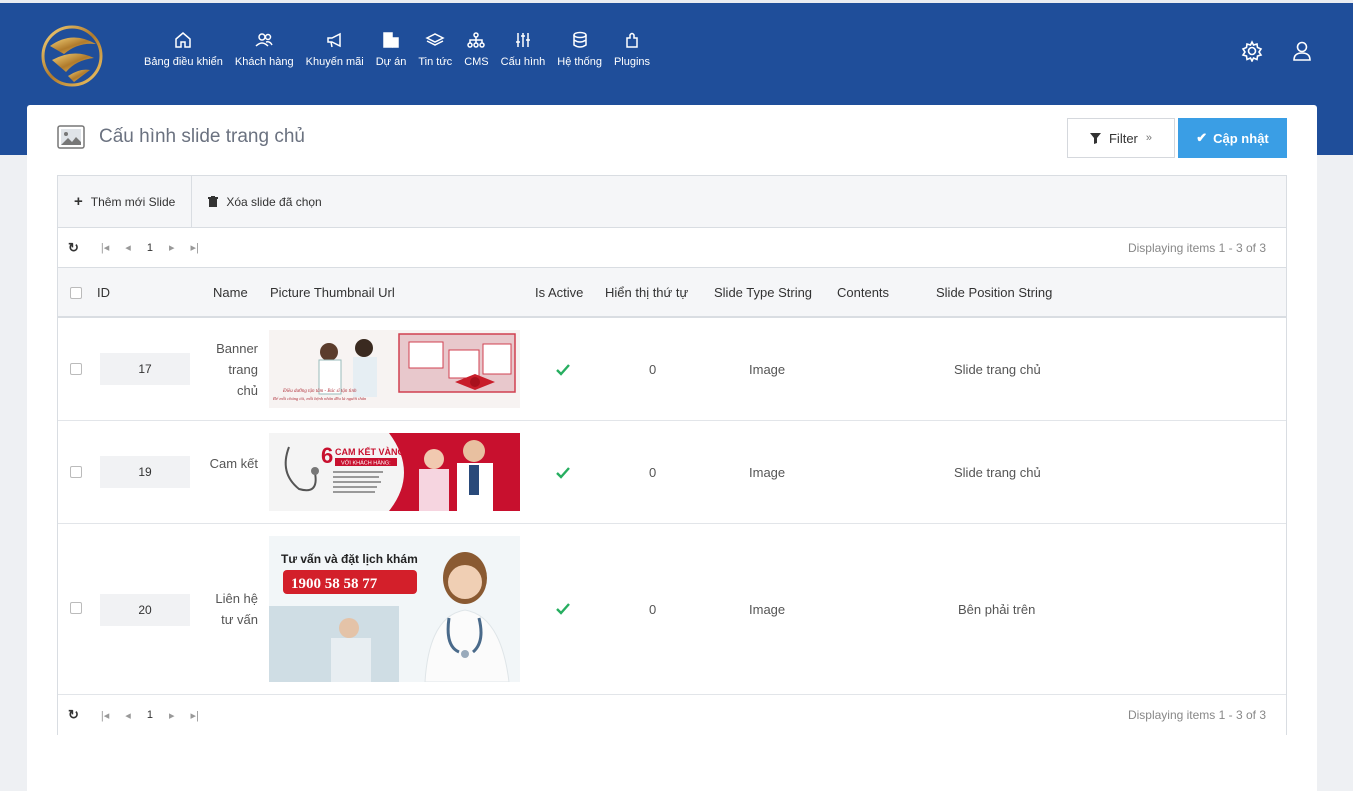 This screenshot has height=791, width=1353. What do you see at coordinates (335, 55) in the screenshot?
I see `nav-item-promotions: Khuyến mãi` at bounding box center [335, 55].